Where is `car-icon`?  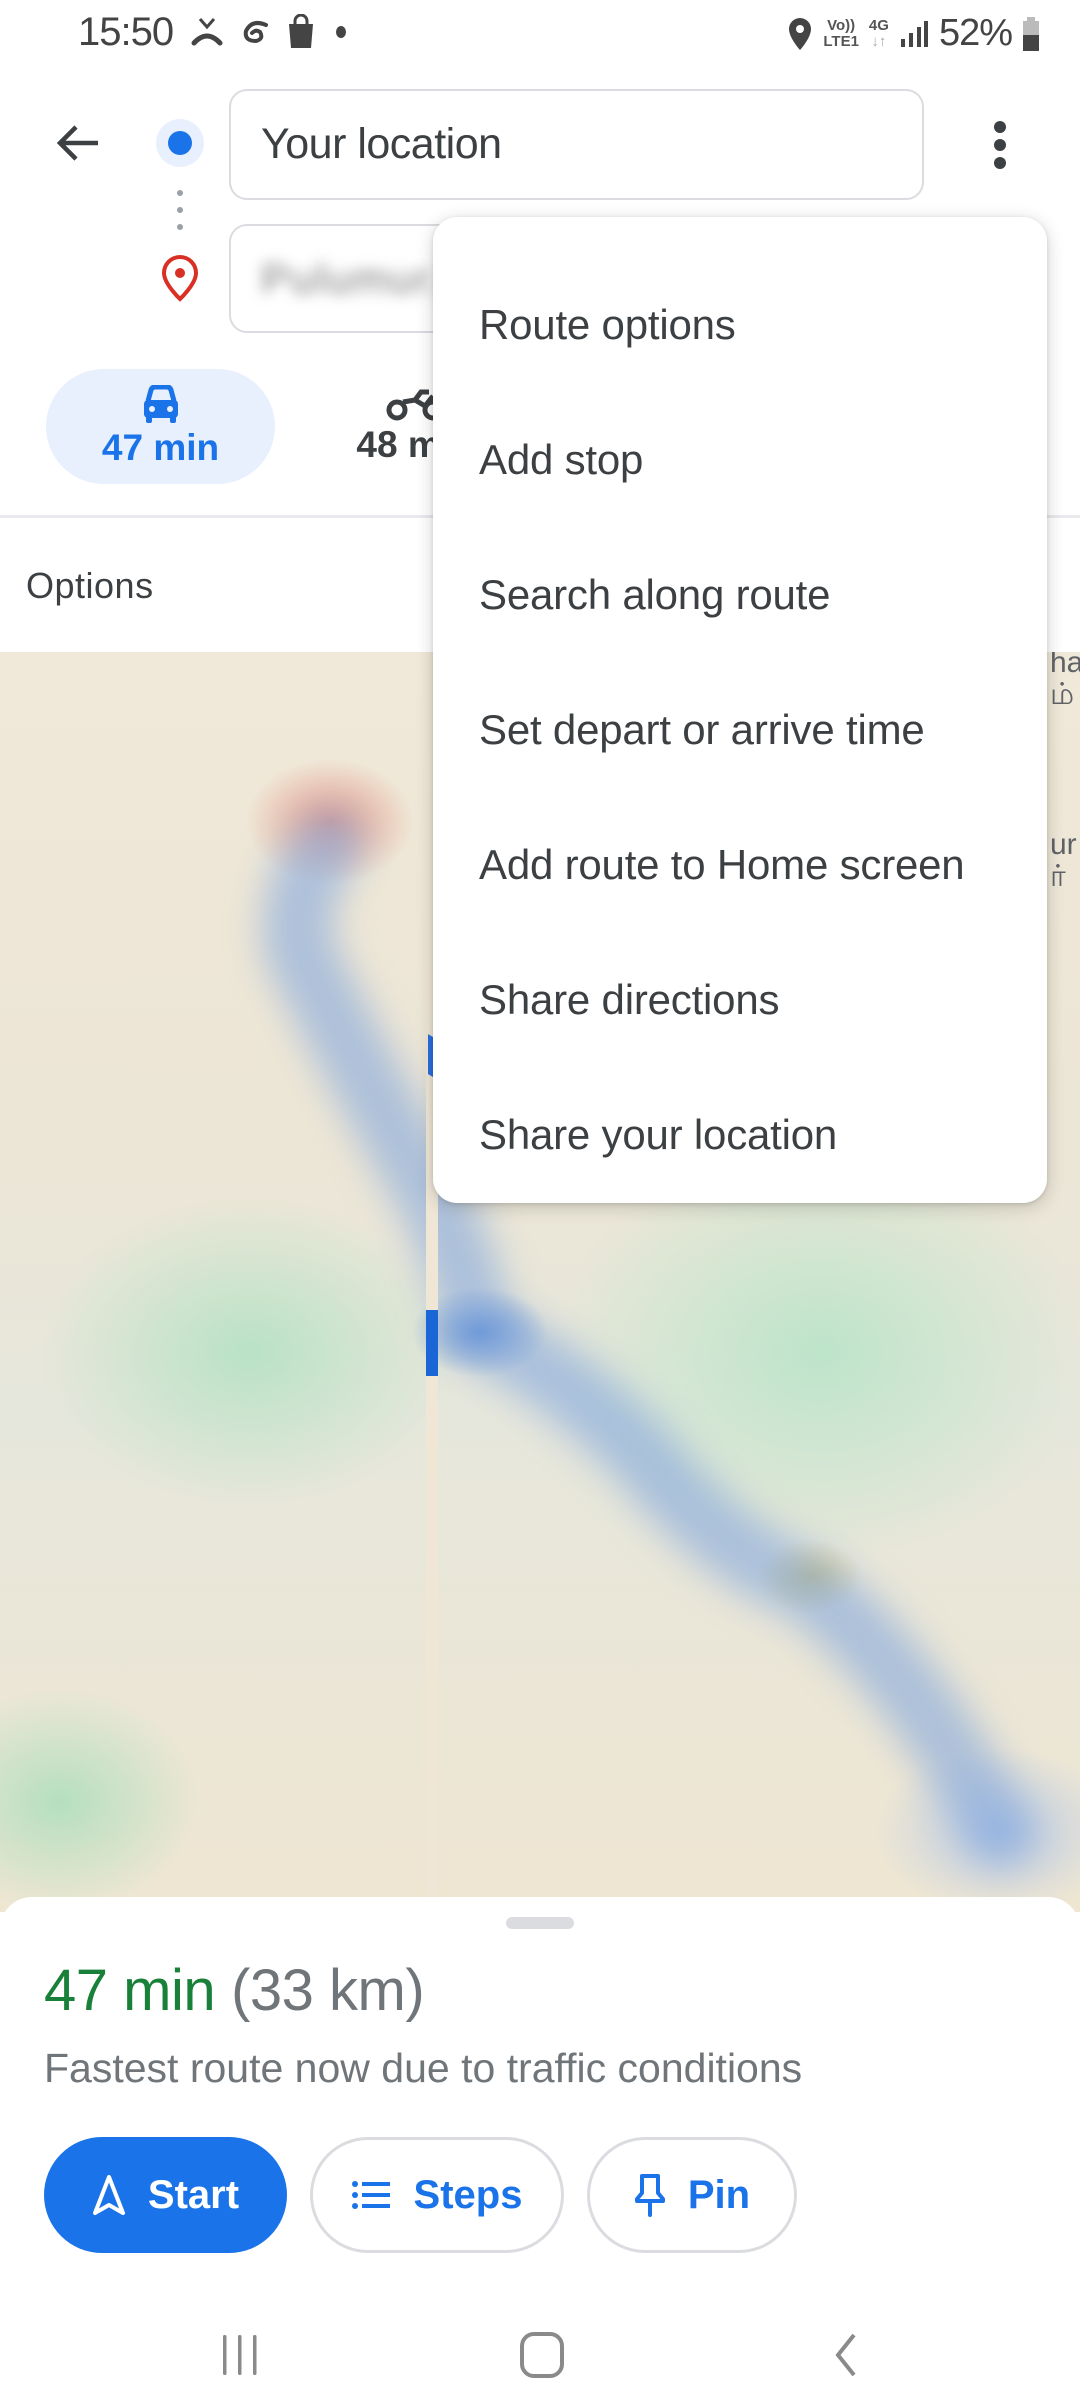
car-icon is located at coordinates (160, 403).